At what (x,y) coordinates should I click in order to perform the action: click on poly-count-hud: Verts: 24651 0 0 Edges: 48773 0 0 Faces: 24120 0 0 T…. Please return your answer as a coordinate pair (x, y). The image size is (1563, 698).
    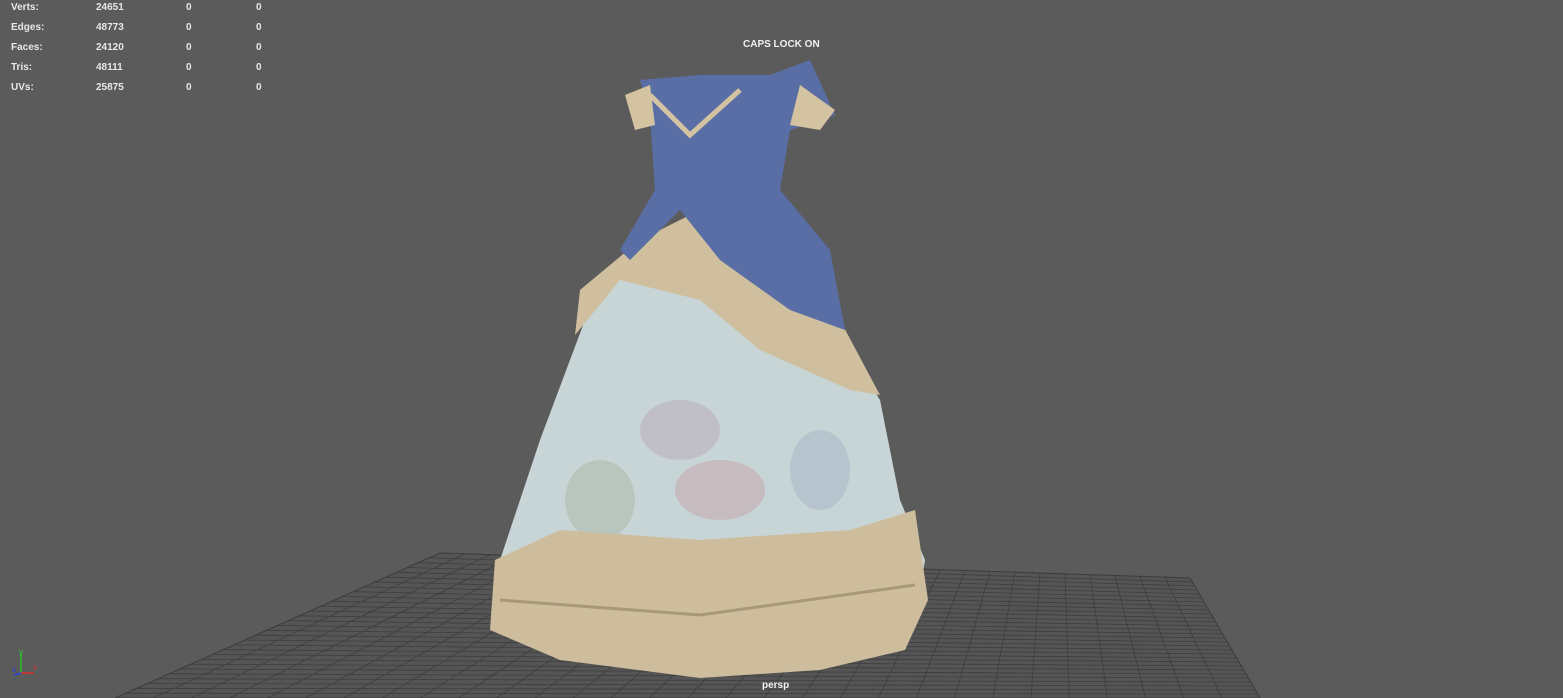
    Looking at the image, I should click on (168, 48).